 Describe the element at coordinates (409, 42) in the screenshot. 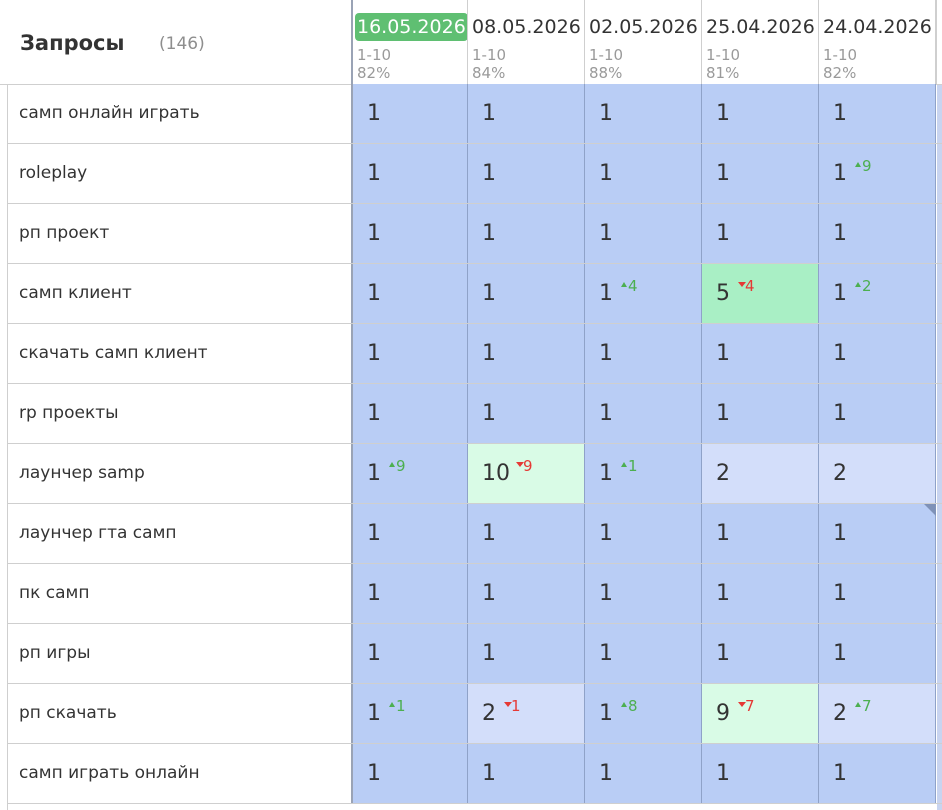

I see `date-column-header: 16.05.2026 1-10 82%` at that location.